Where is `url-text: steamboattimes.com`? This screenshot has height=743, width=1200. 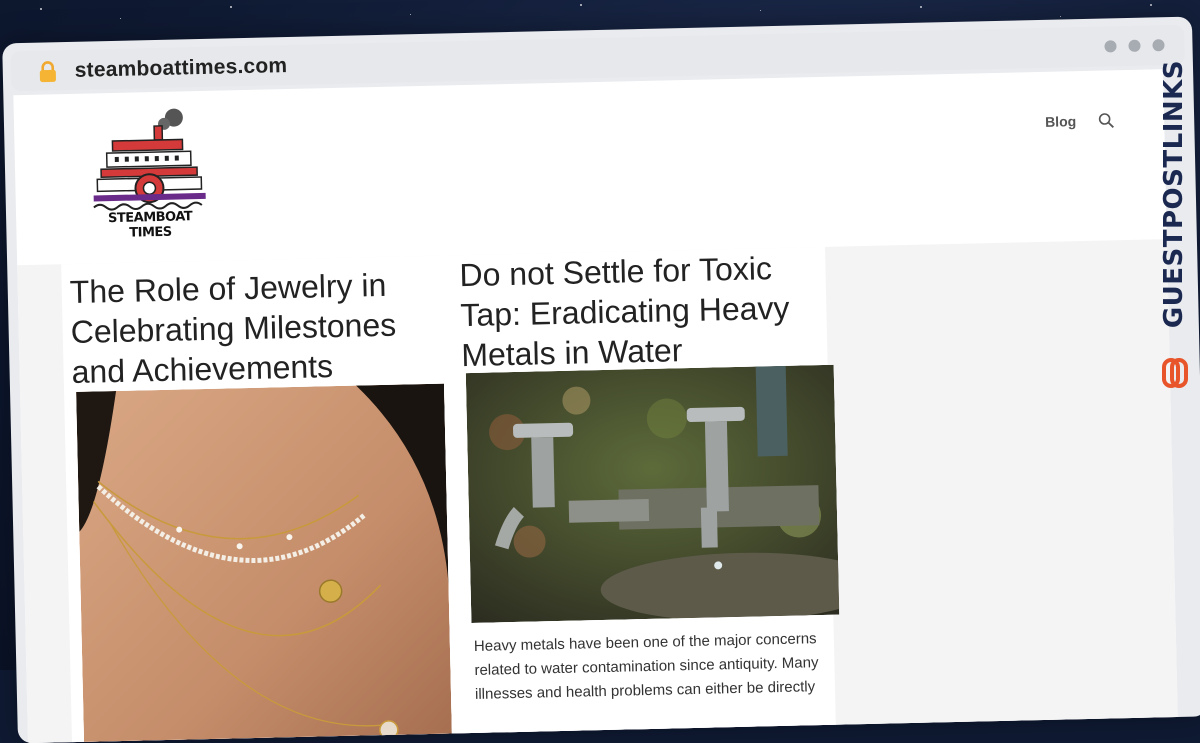 url-text: steamboattimes.com is located at coordinates (181, 68).